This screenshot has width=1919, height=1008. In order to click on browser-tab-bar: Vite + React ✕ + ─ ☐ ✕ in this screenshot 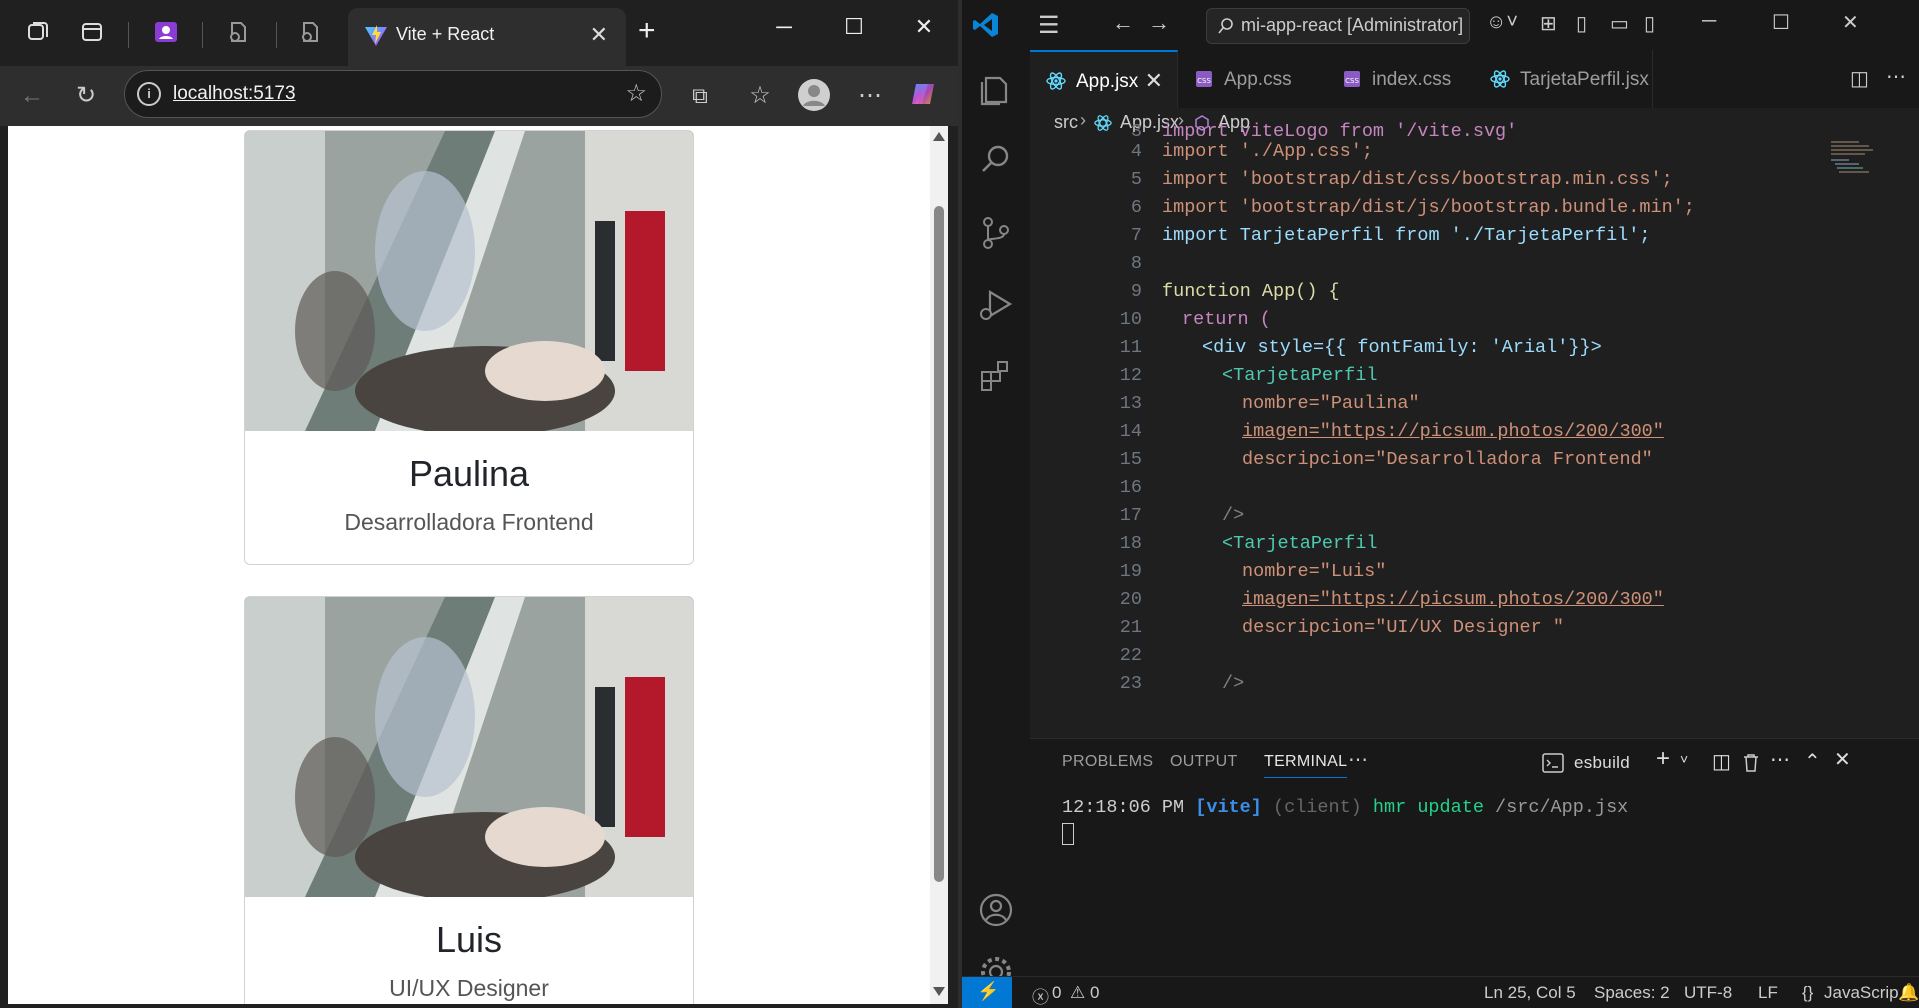, I will do `click(479, 33)`.